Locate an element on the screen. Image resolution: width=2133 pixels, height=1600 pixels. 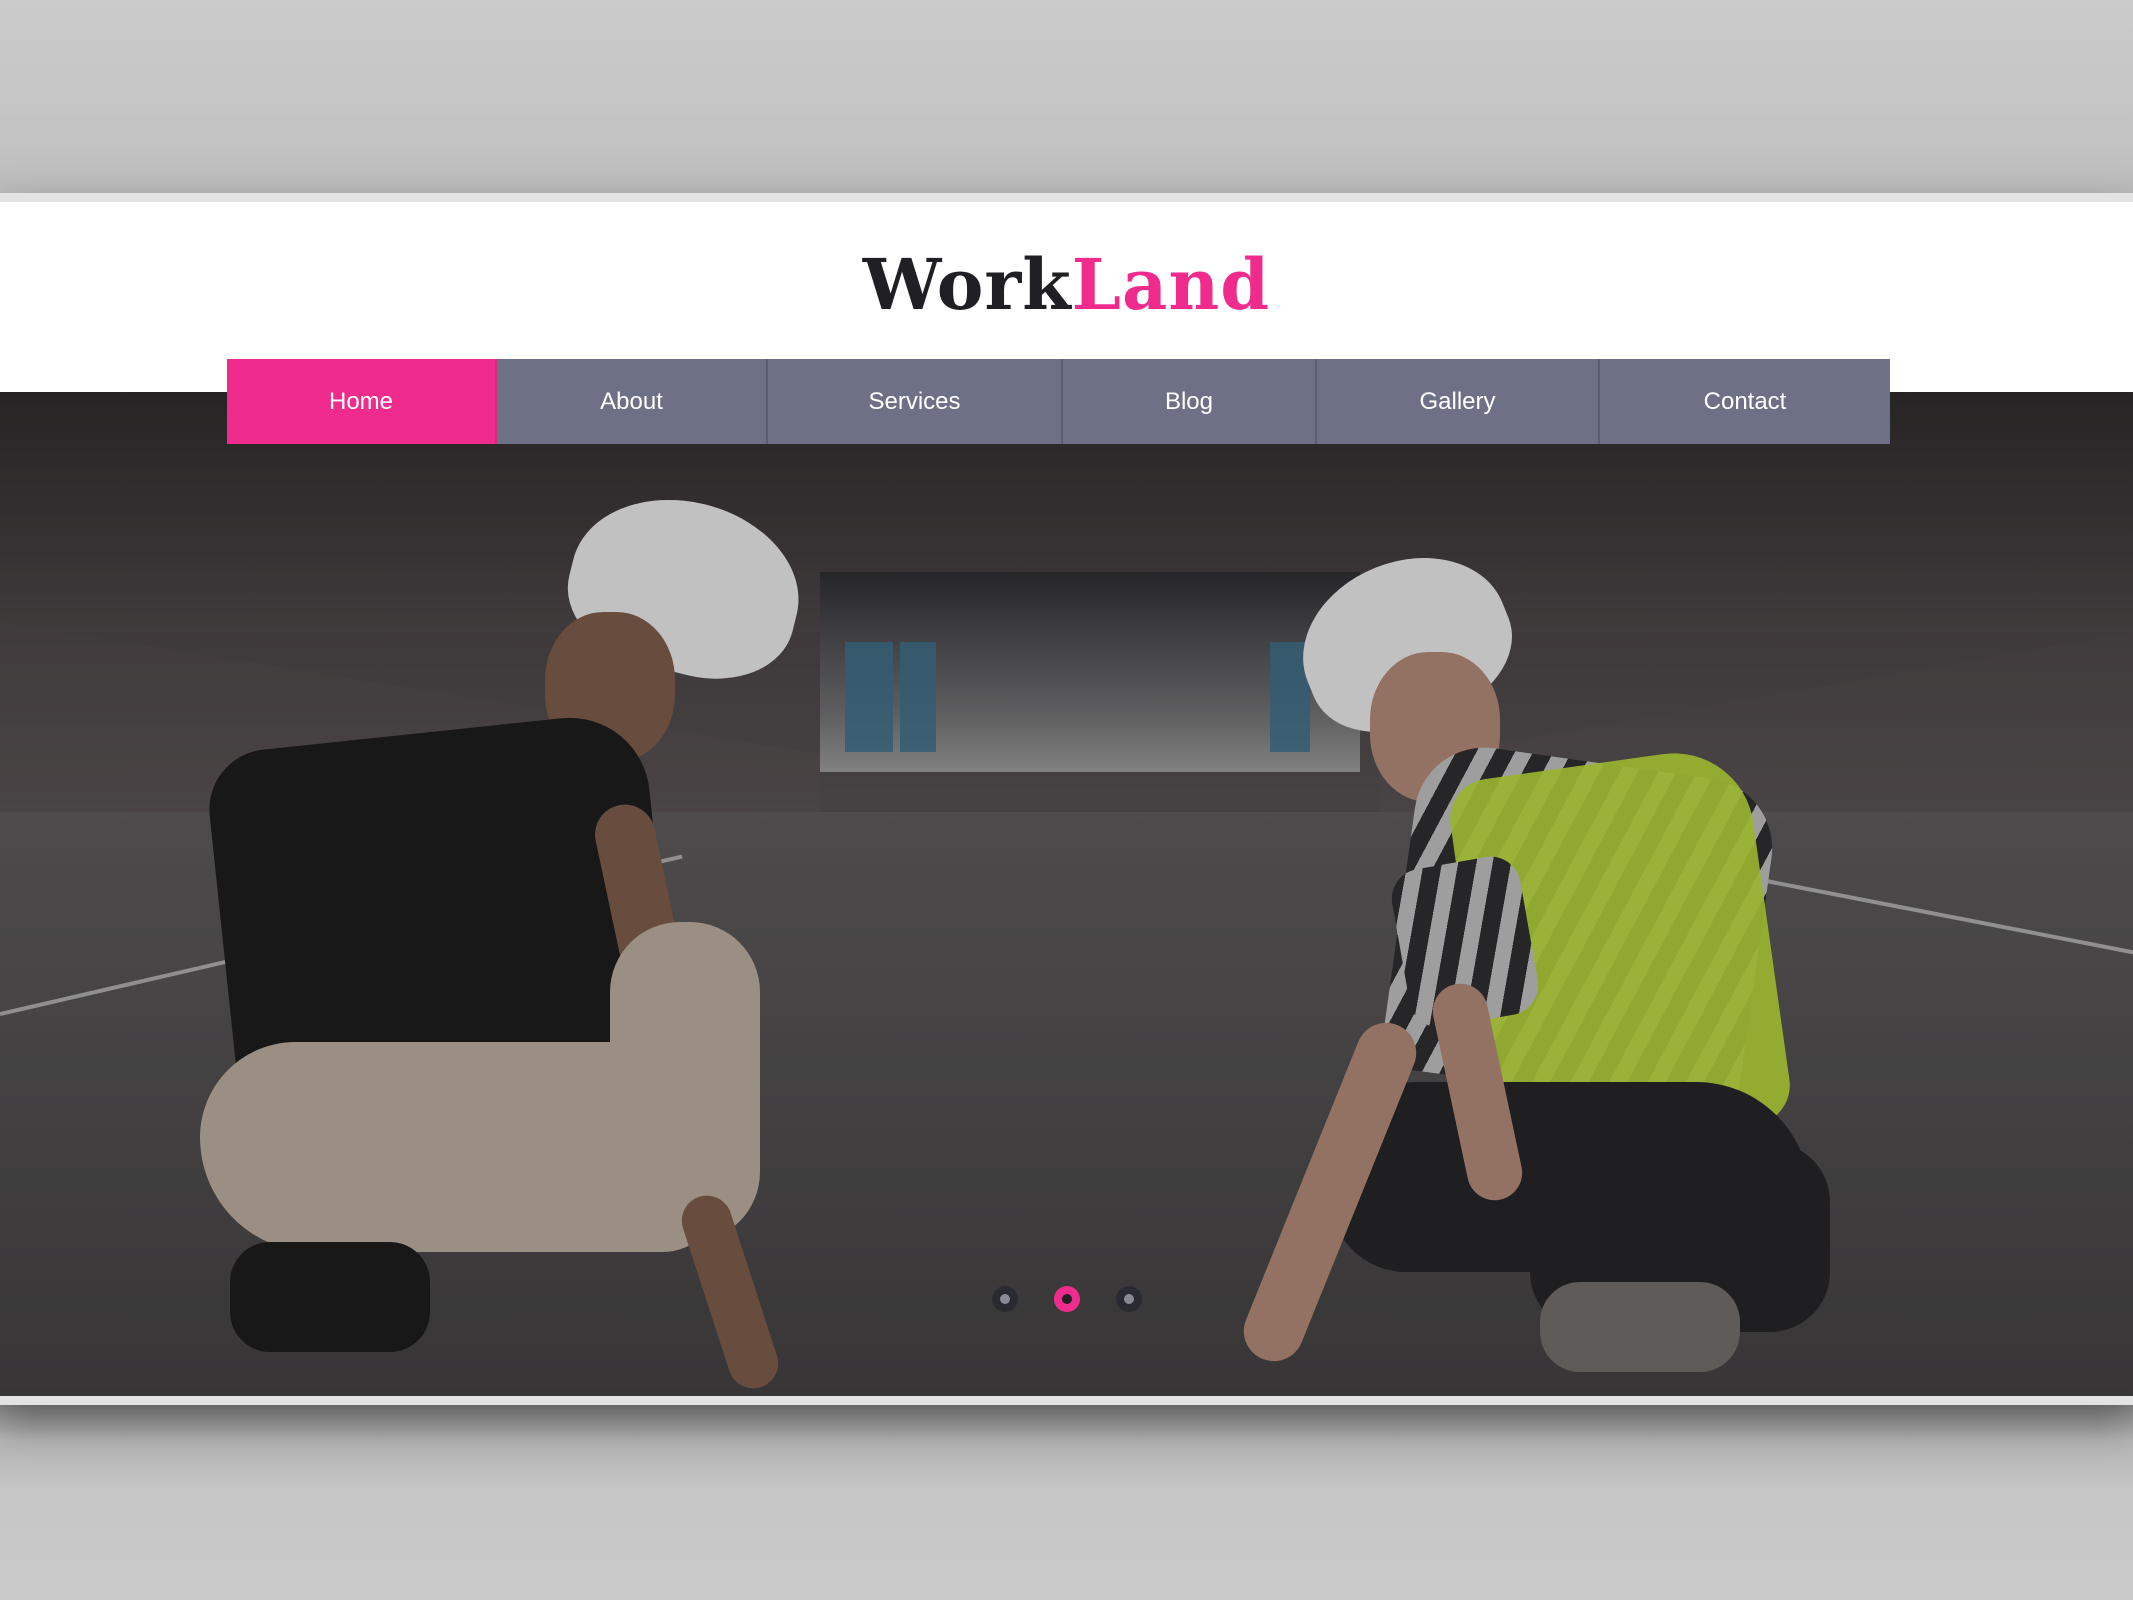
nav-home: Home is located at coordinates (362, 401).